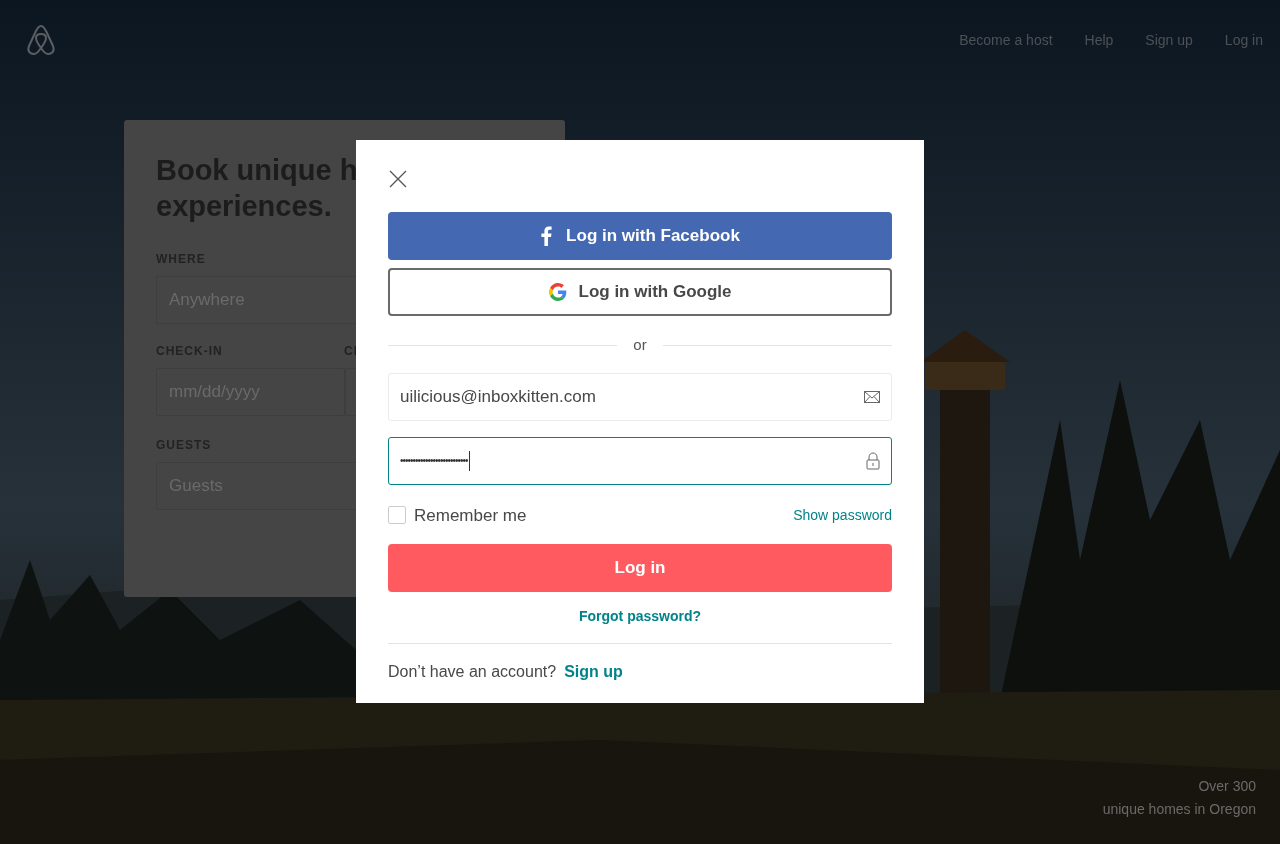  Describe the element at coordinates (41, 40) in the screenshot. I see `logo-icon` at that location.